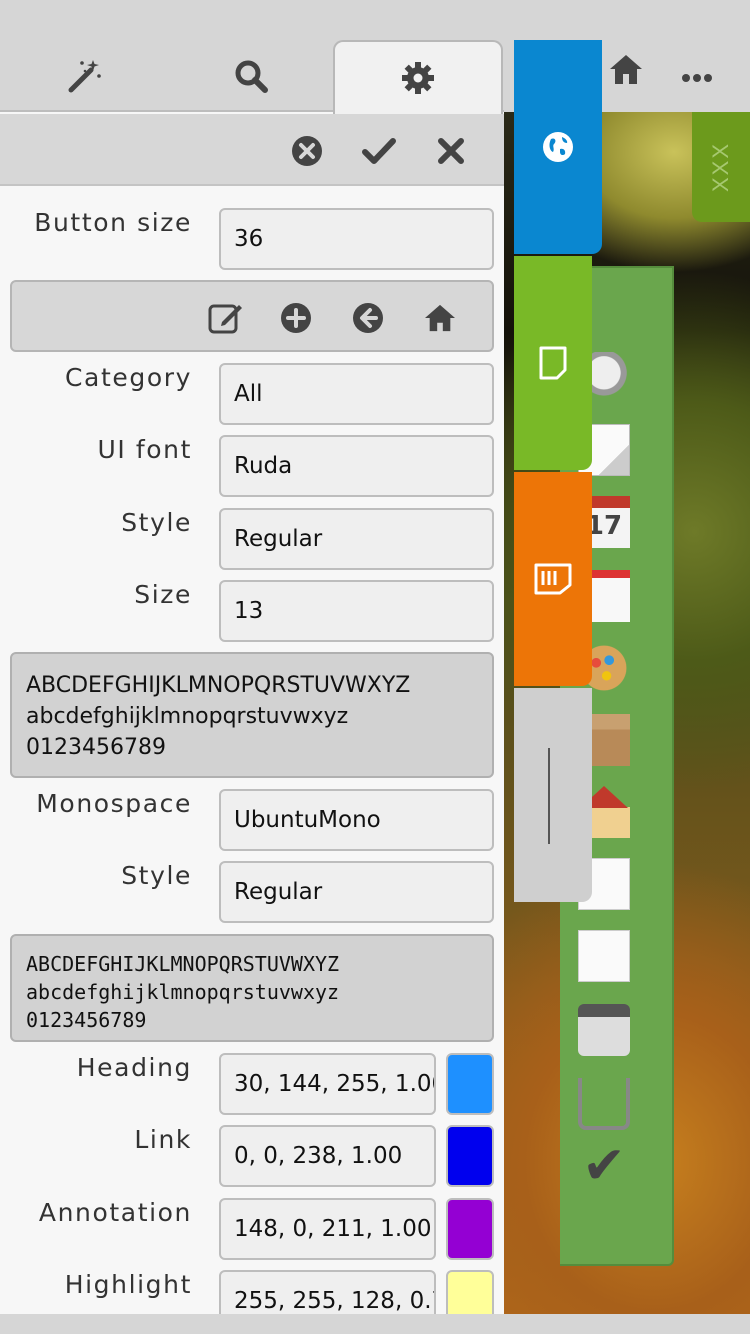 The image size is (750, 1334). I want to click on mono-preview-uppercase: ABCDEFGHIJKLMNOPQRSTUVWXYZ, so click(183, 964).